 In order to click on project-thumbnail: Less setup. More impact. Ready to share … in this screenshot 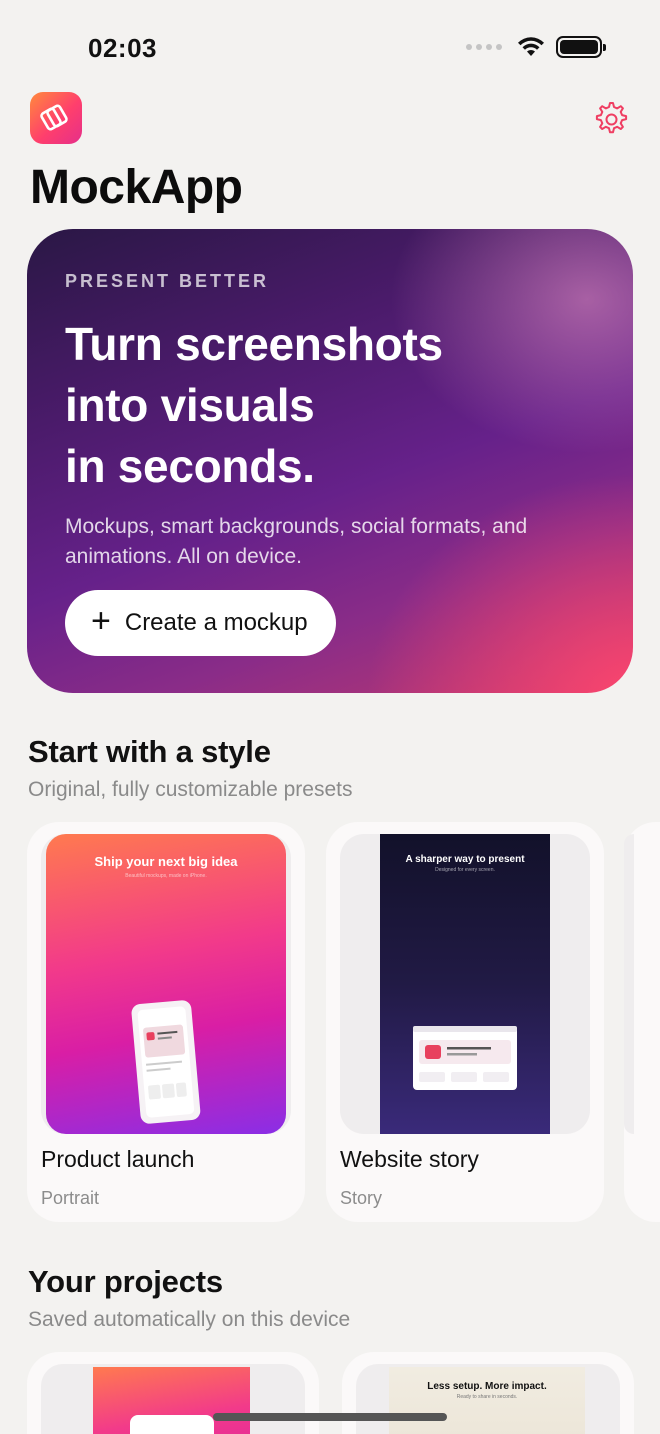, I will do `click(488, 1399)`.